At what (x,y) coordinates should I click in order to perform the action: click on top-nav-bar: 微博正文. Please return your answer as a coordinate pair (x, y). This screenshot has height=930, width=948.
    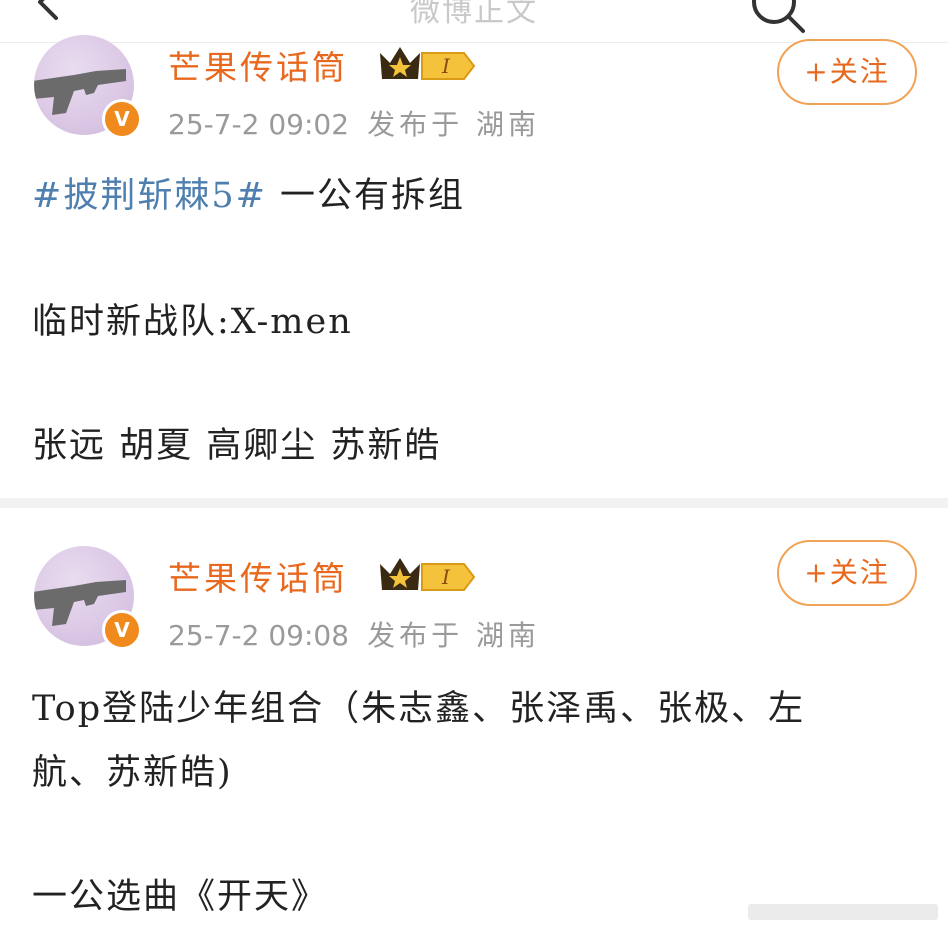
    Looking at the image, I should click on (474, 21).